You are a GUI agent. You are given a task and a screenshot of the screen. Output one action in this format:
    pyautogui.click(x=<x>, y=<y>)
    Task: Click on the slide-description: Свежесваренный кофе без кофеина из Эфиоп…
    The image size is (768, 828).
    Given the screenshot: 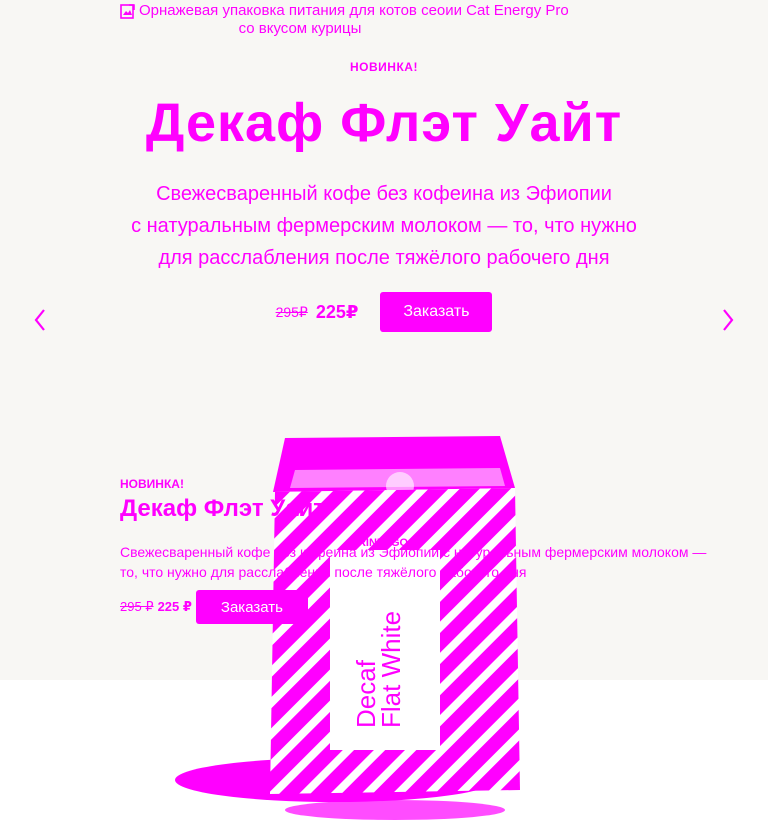 What is the action you would take?
    pyautogui.click(x=384, y=226)
    